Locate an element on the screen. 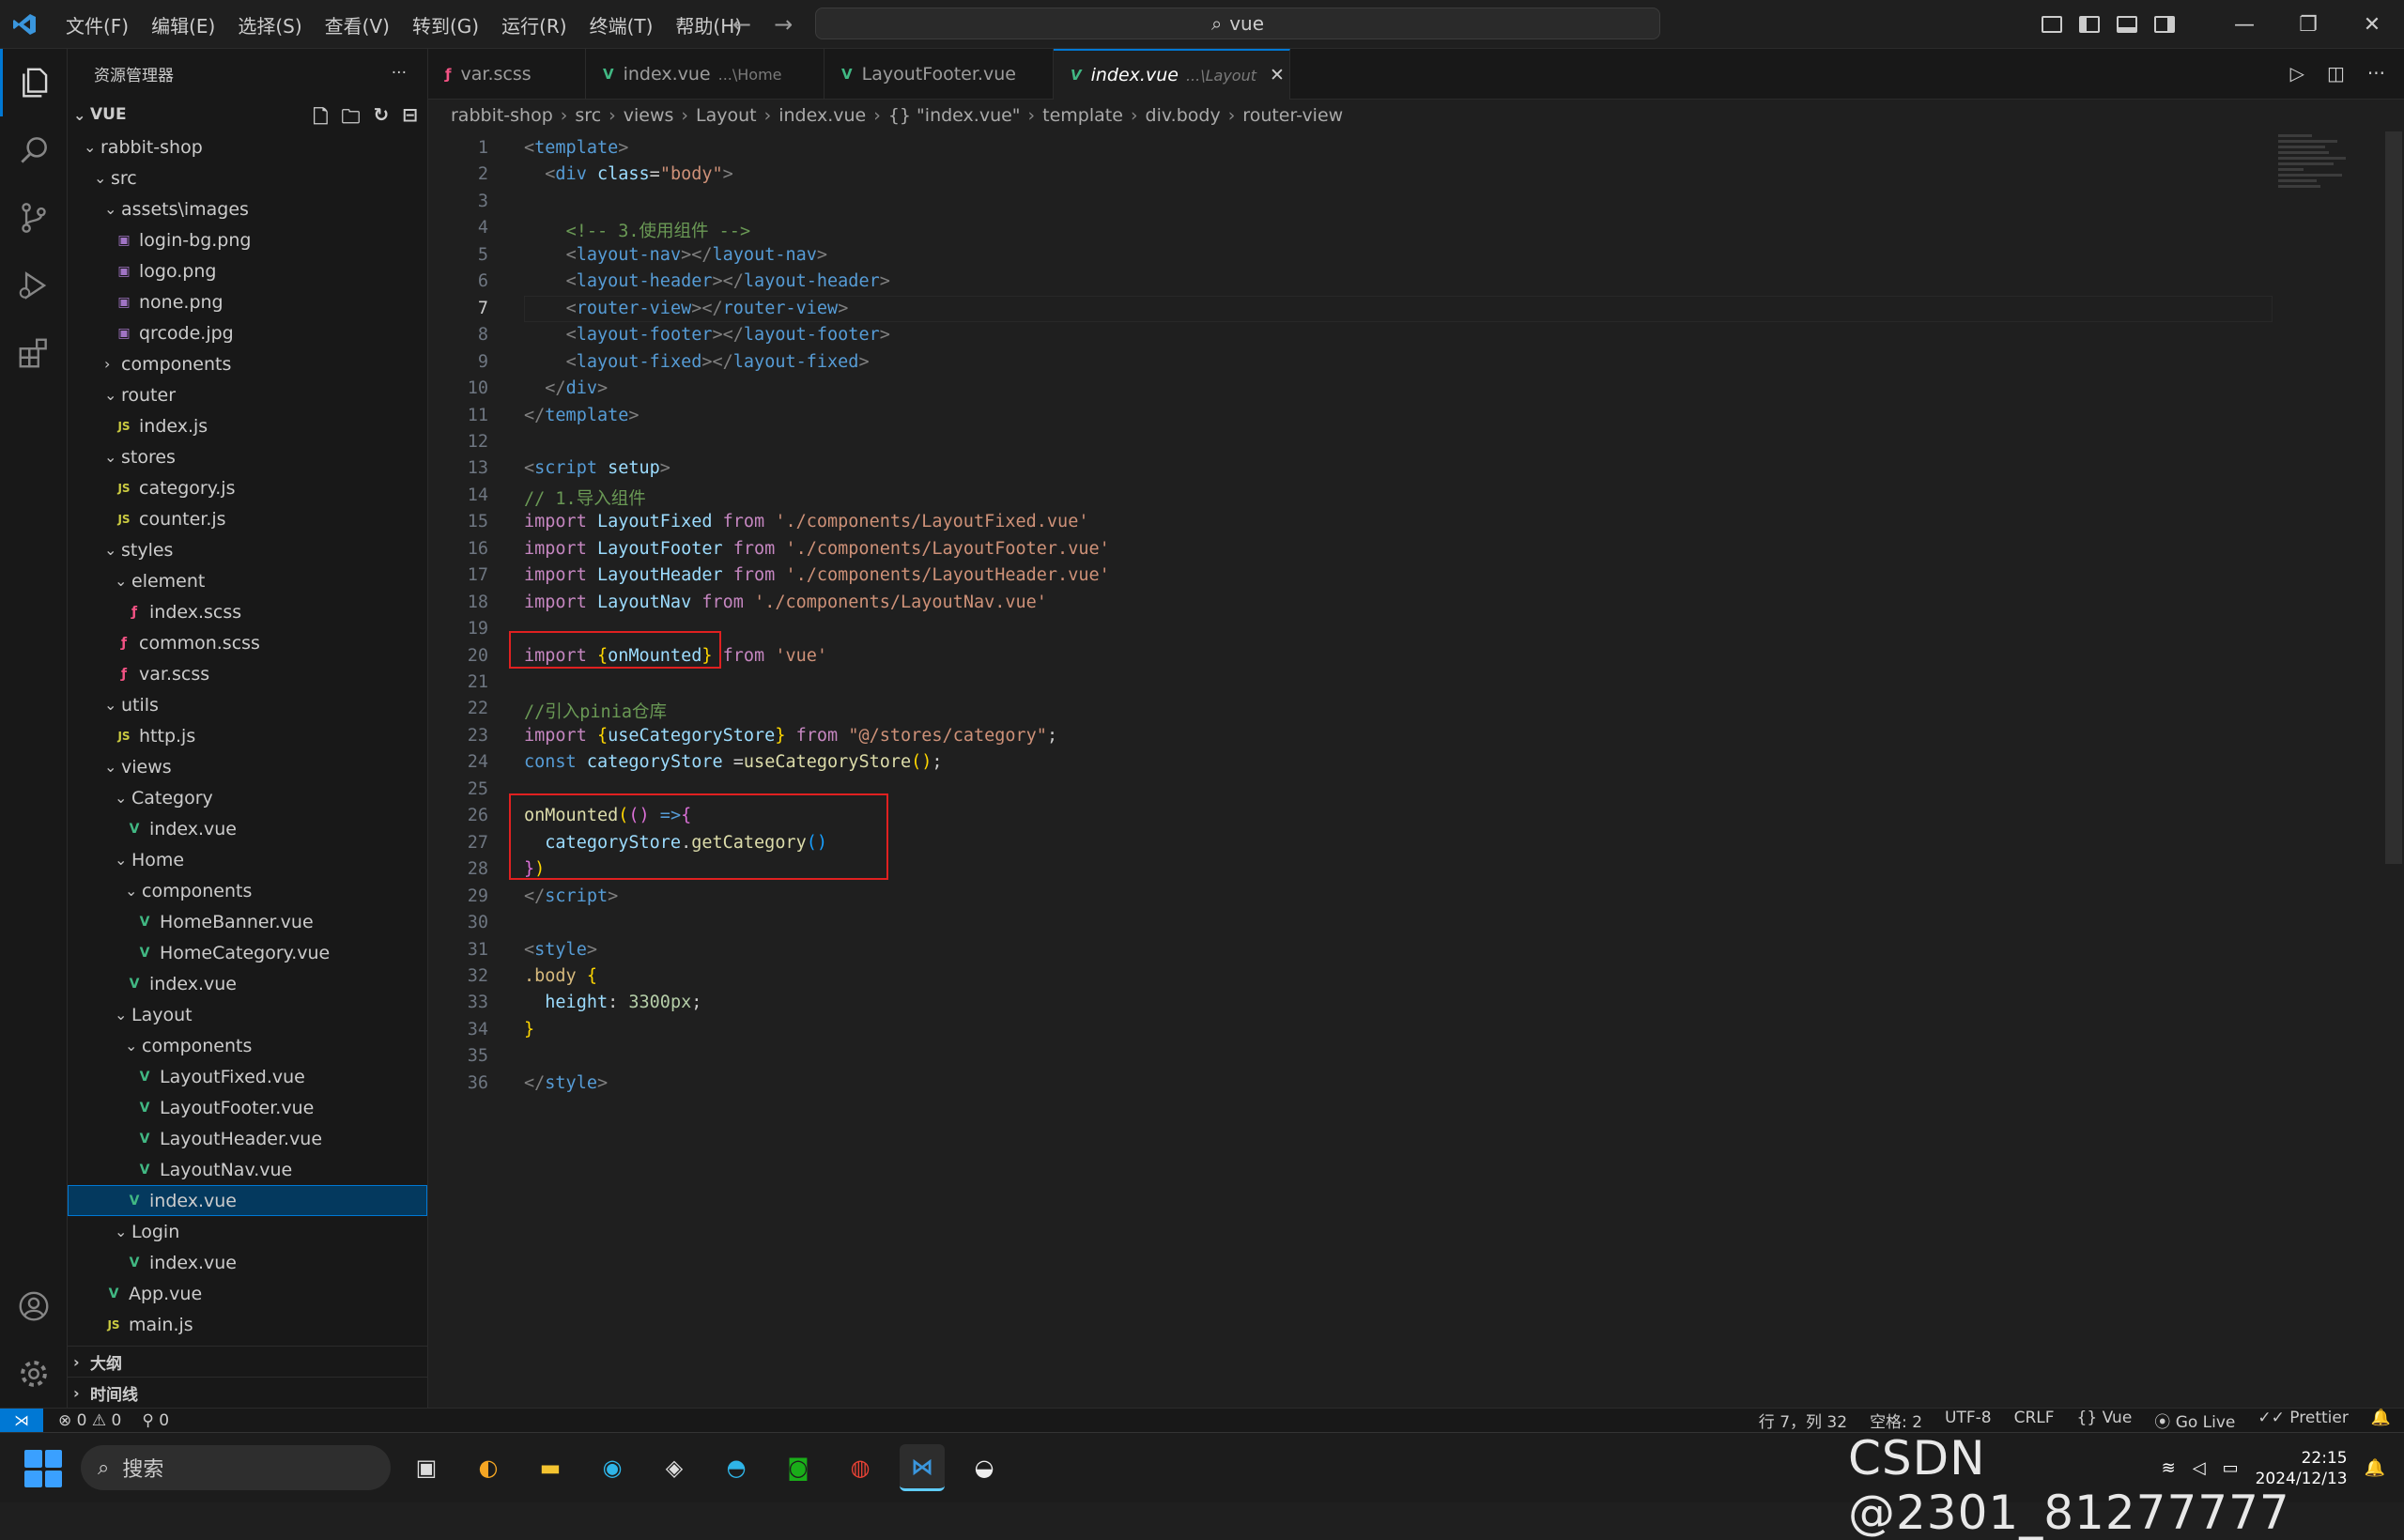  tree-file: JS counter.js is located at coordinates (247, 518).